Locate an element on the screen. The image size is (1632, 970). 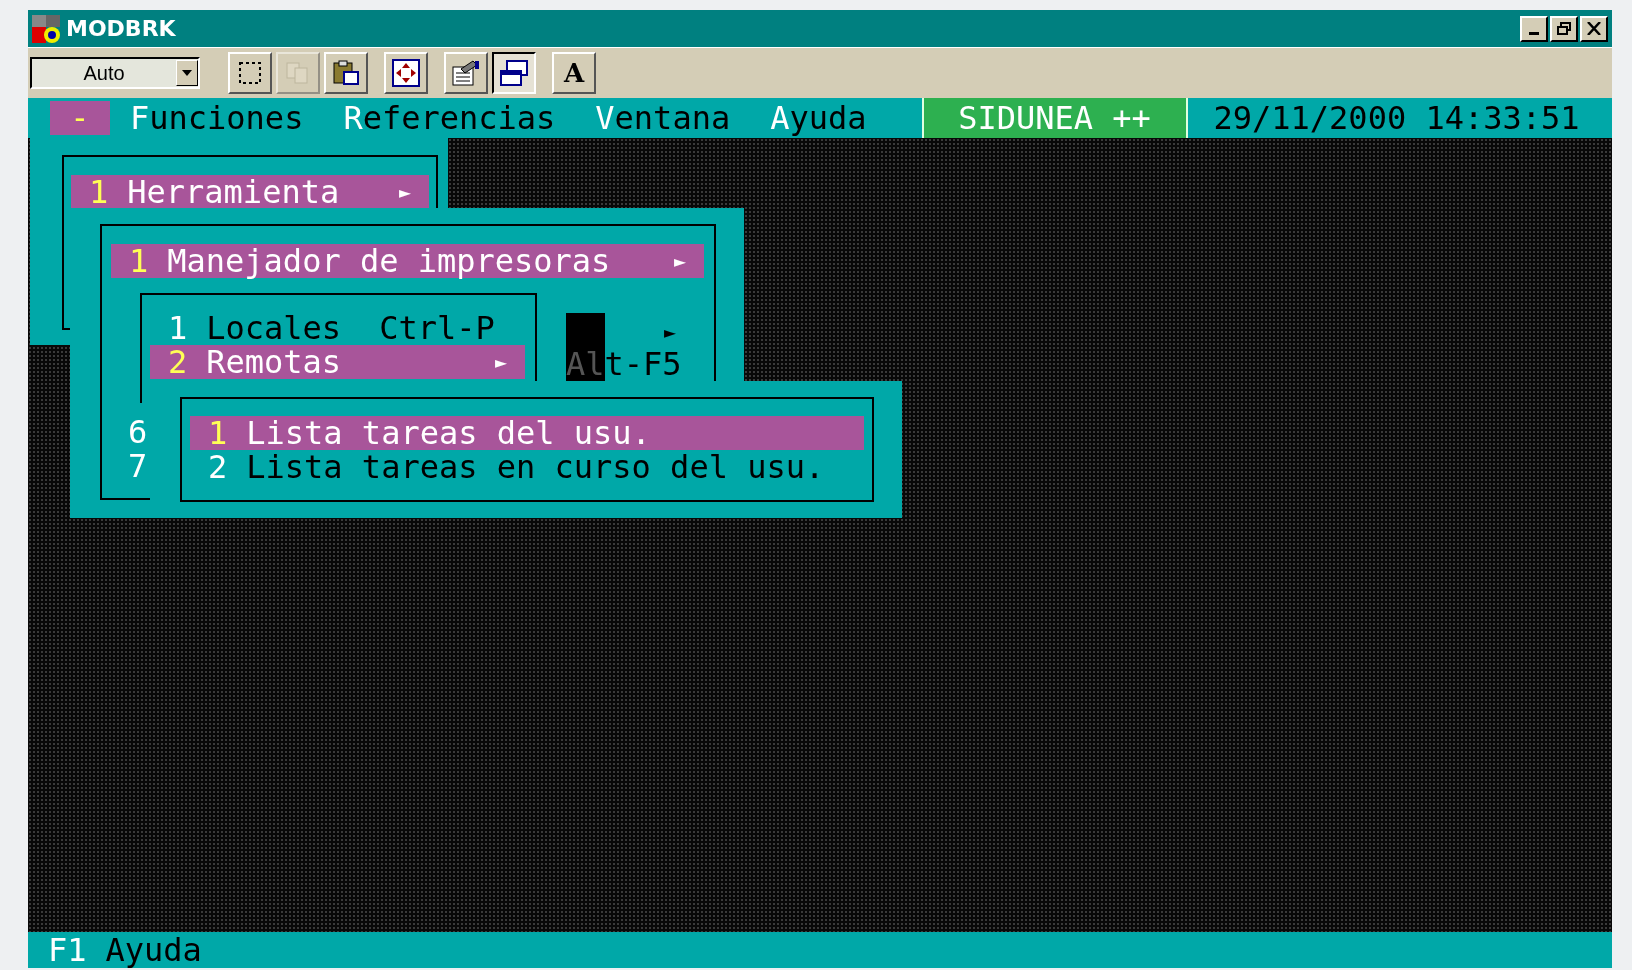
toolbar-button is located at coordinates (514, 73).